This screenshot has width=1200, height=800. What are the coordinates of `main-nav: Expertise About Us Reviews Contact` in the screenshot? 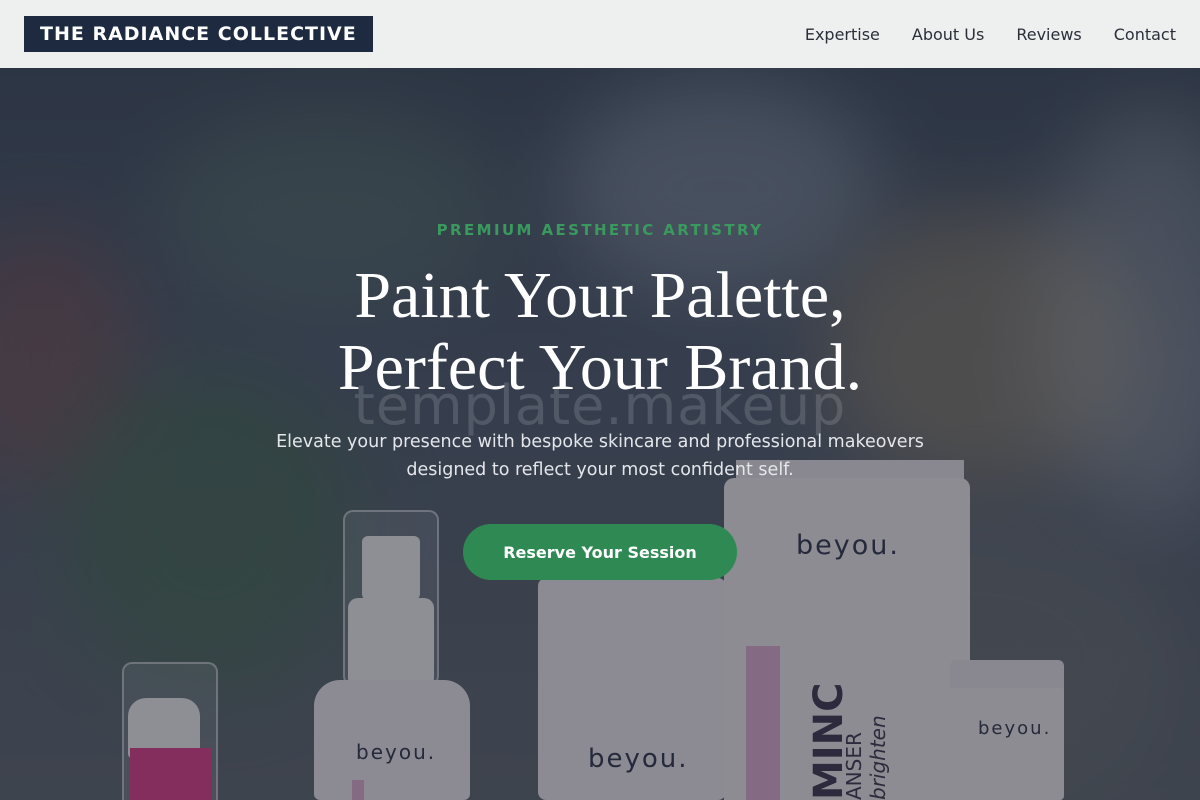 It's located at (990, 34).